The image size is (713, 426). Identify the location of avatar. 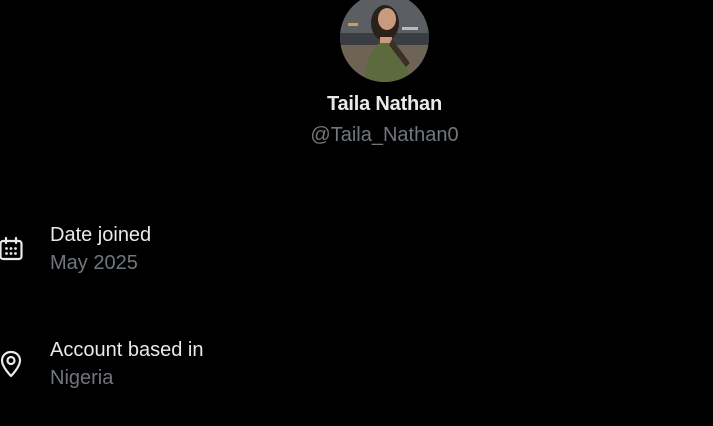
(384, 41).